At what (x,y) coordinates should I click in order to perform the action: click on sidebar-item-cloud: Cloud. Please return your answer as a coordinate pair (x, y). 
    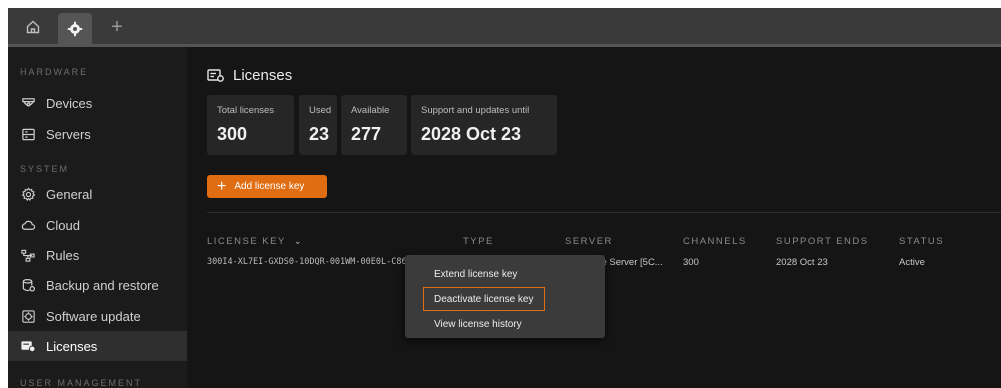
    Looking at the image, I should click on (97, 225).